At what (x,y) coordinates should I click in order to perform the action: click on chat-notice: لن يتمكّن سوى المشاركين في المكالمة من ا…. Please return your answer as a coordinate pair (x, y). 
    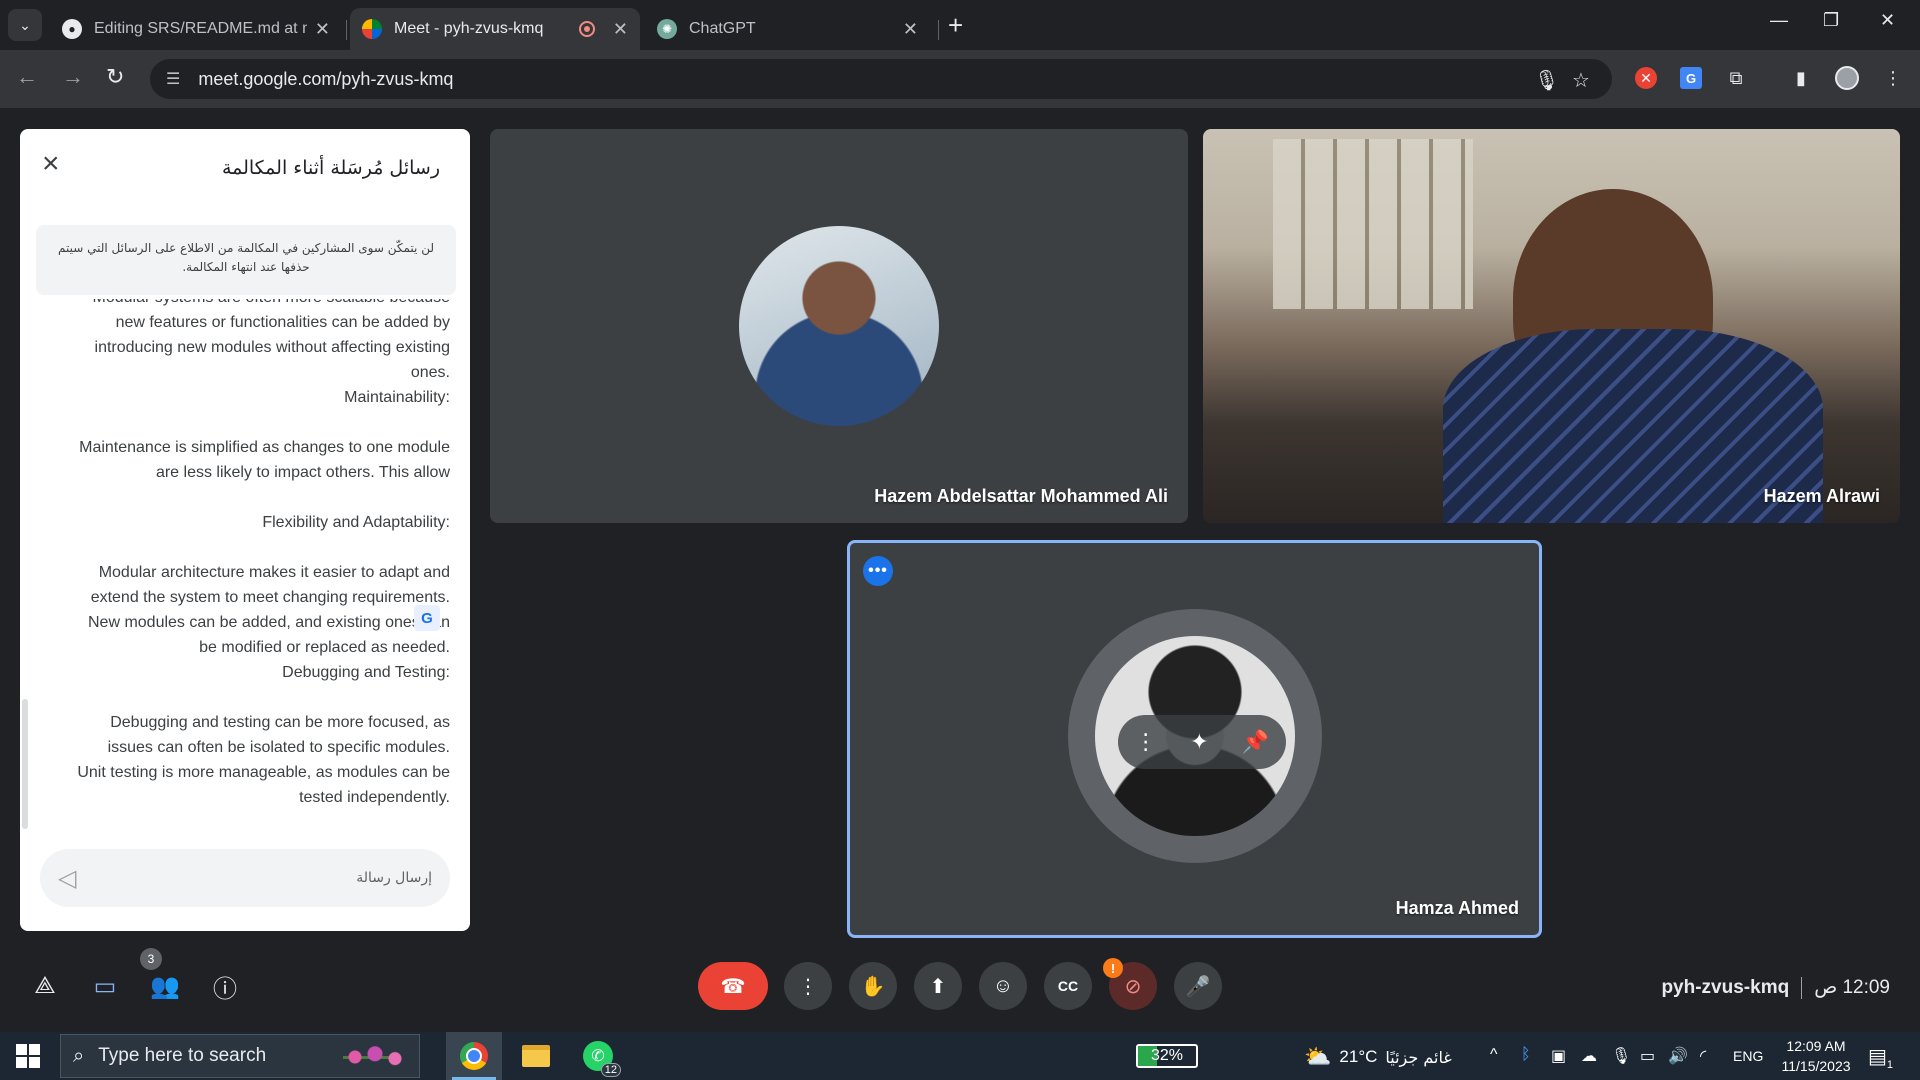
    Looking at the image, I should click on (246, 260).